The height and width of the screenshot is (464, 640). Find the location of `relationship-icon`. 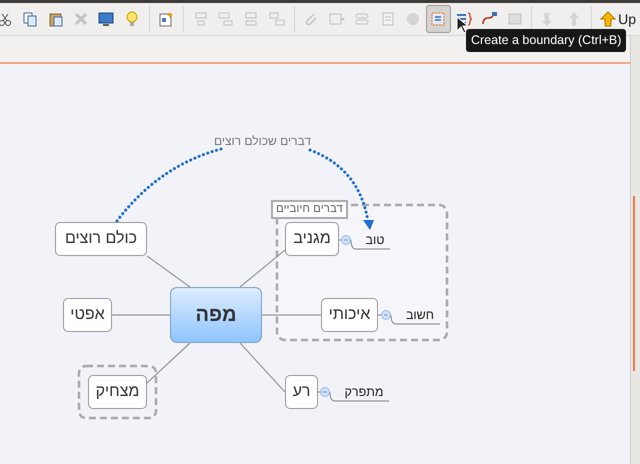

relationship-icon is located at coordinates (489, 19).